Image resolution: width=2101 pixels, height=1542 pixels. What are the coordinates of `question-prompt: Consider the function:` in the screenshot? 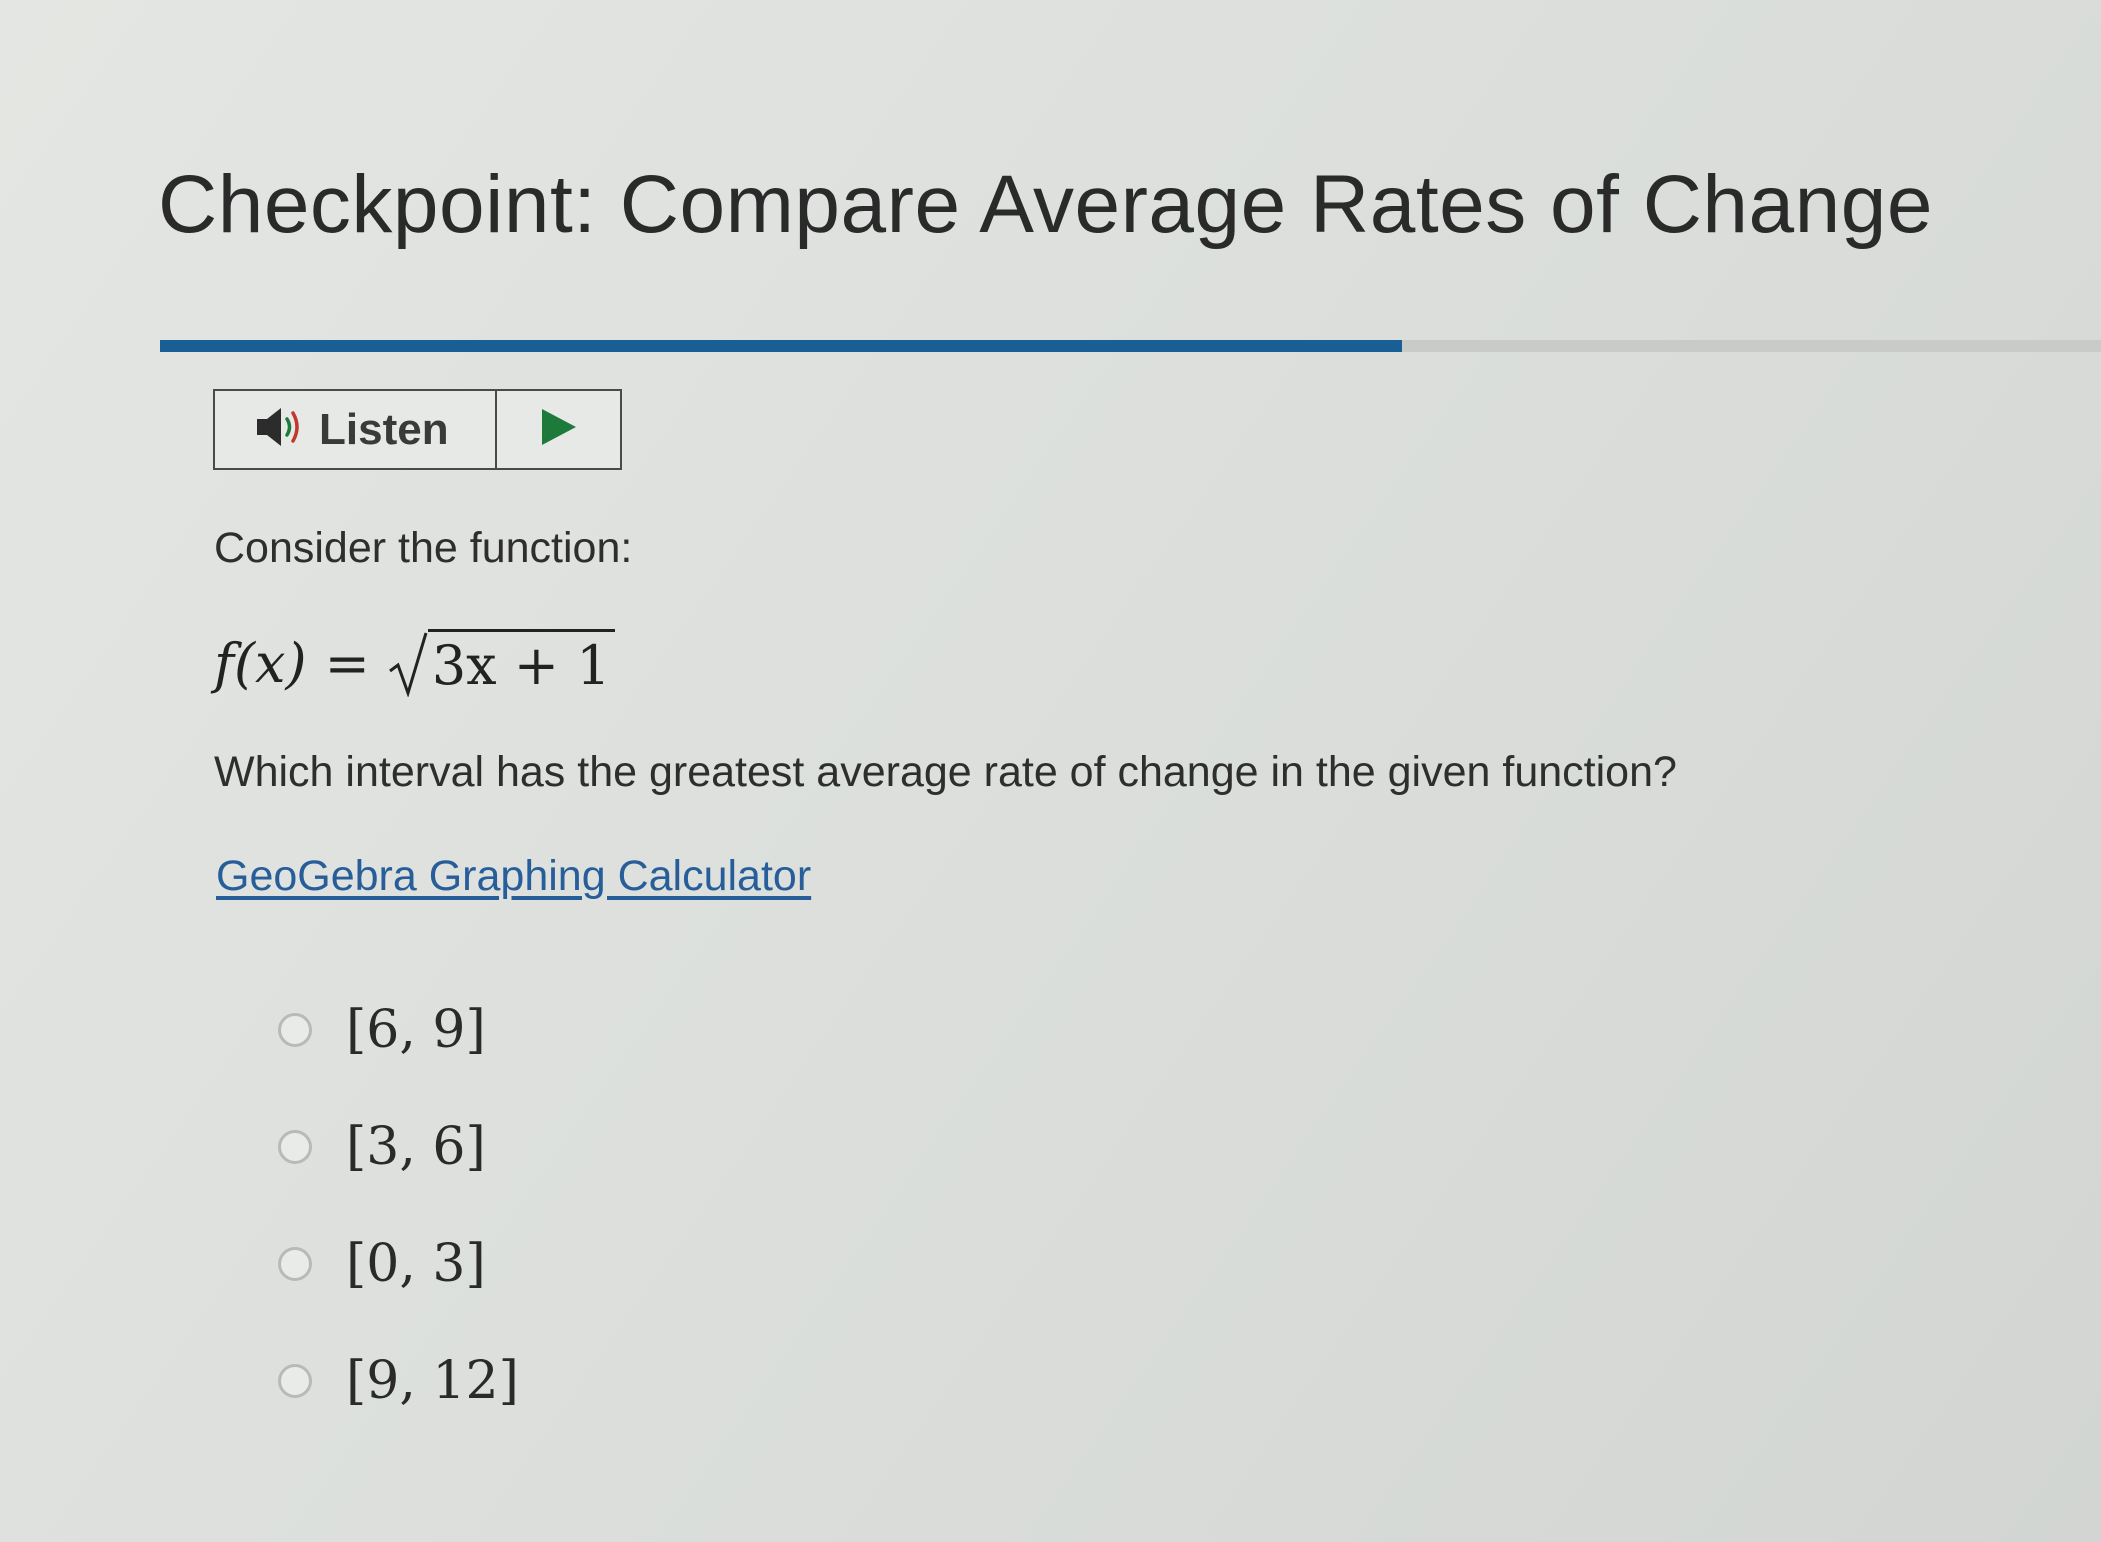 It's located at (423, 548).